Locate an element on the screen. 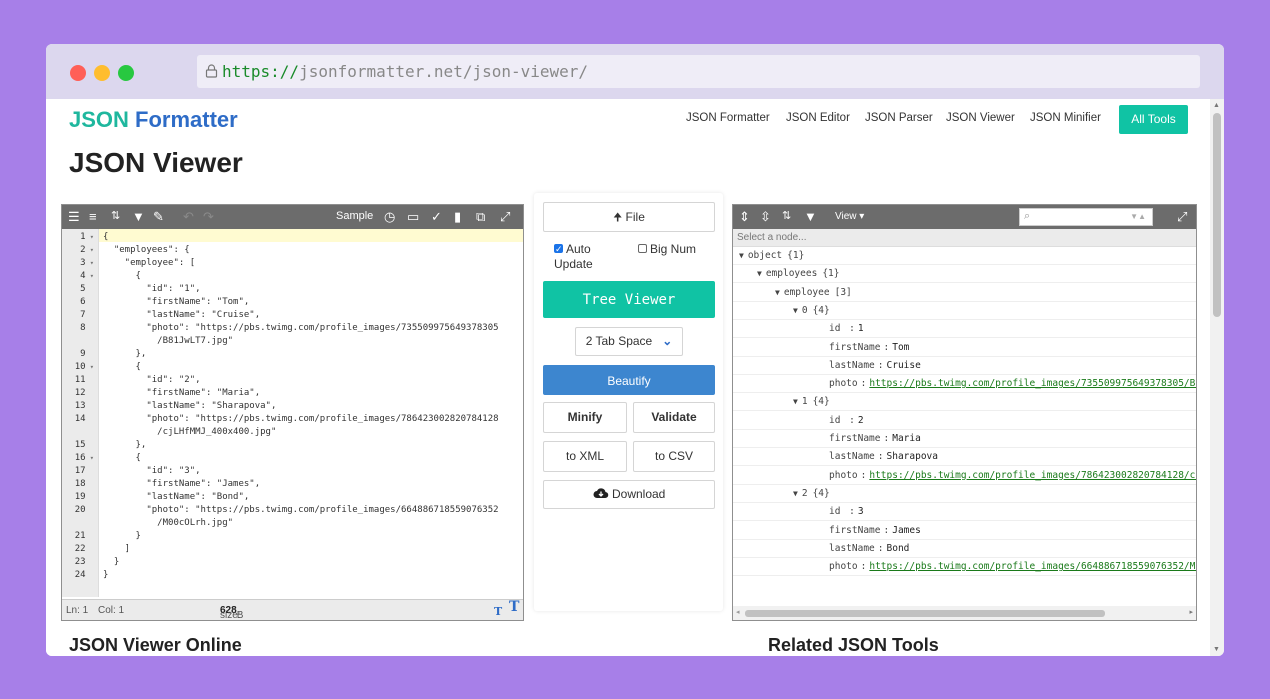 This screenshot has width=1270, height=699. to-xml-button: to XML is located at coordinates (585, 456).